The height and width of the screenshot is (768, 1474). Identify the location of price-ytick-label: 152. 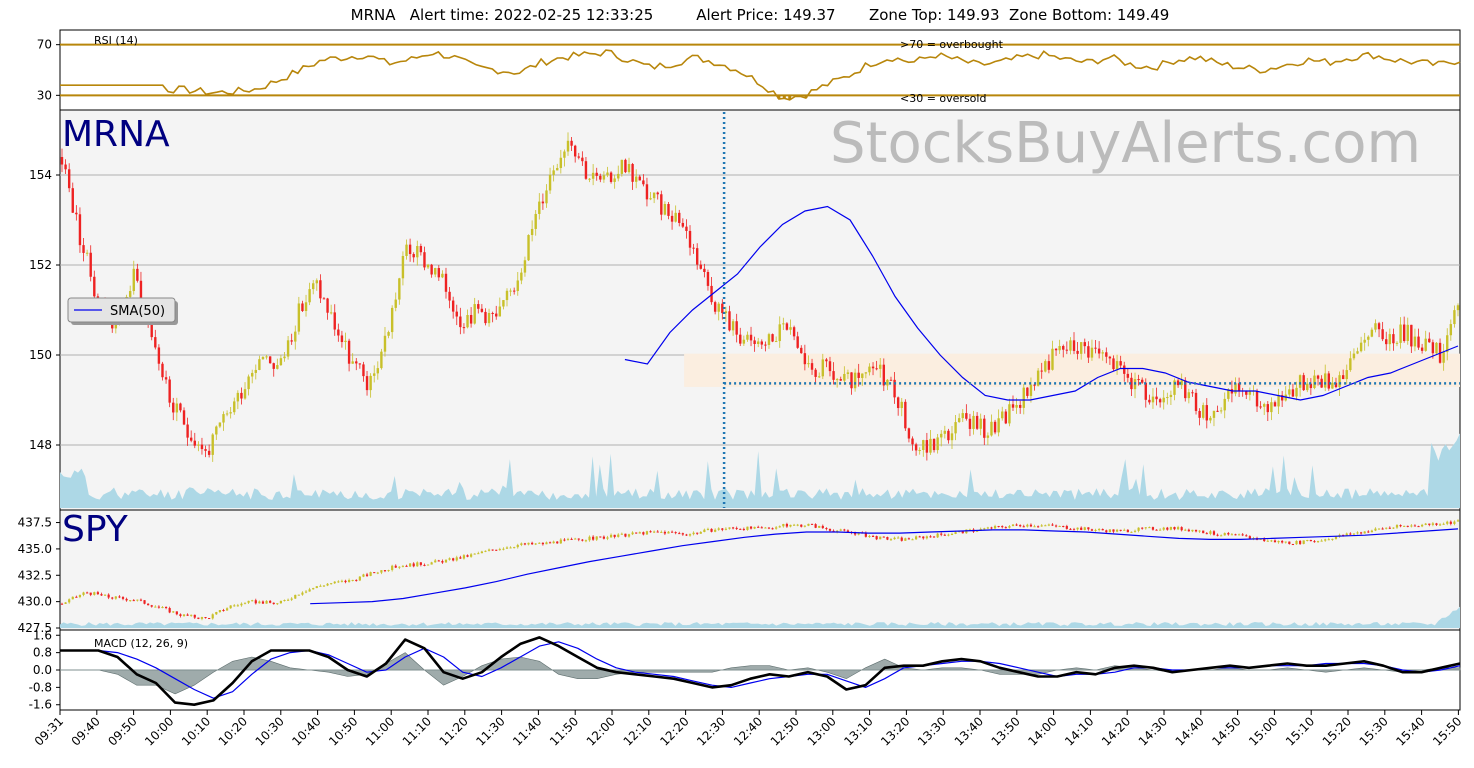
(40, 265).